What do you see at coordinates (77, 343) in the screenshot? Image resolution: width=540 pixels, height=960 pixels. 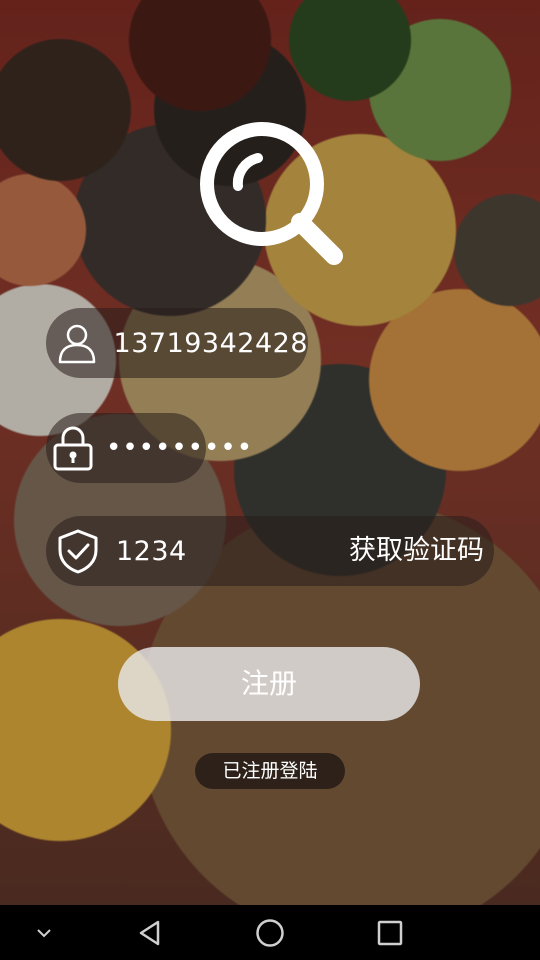 I see `person-icon` at bounding box center [77, 343].